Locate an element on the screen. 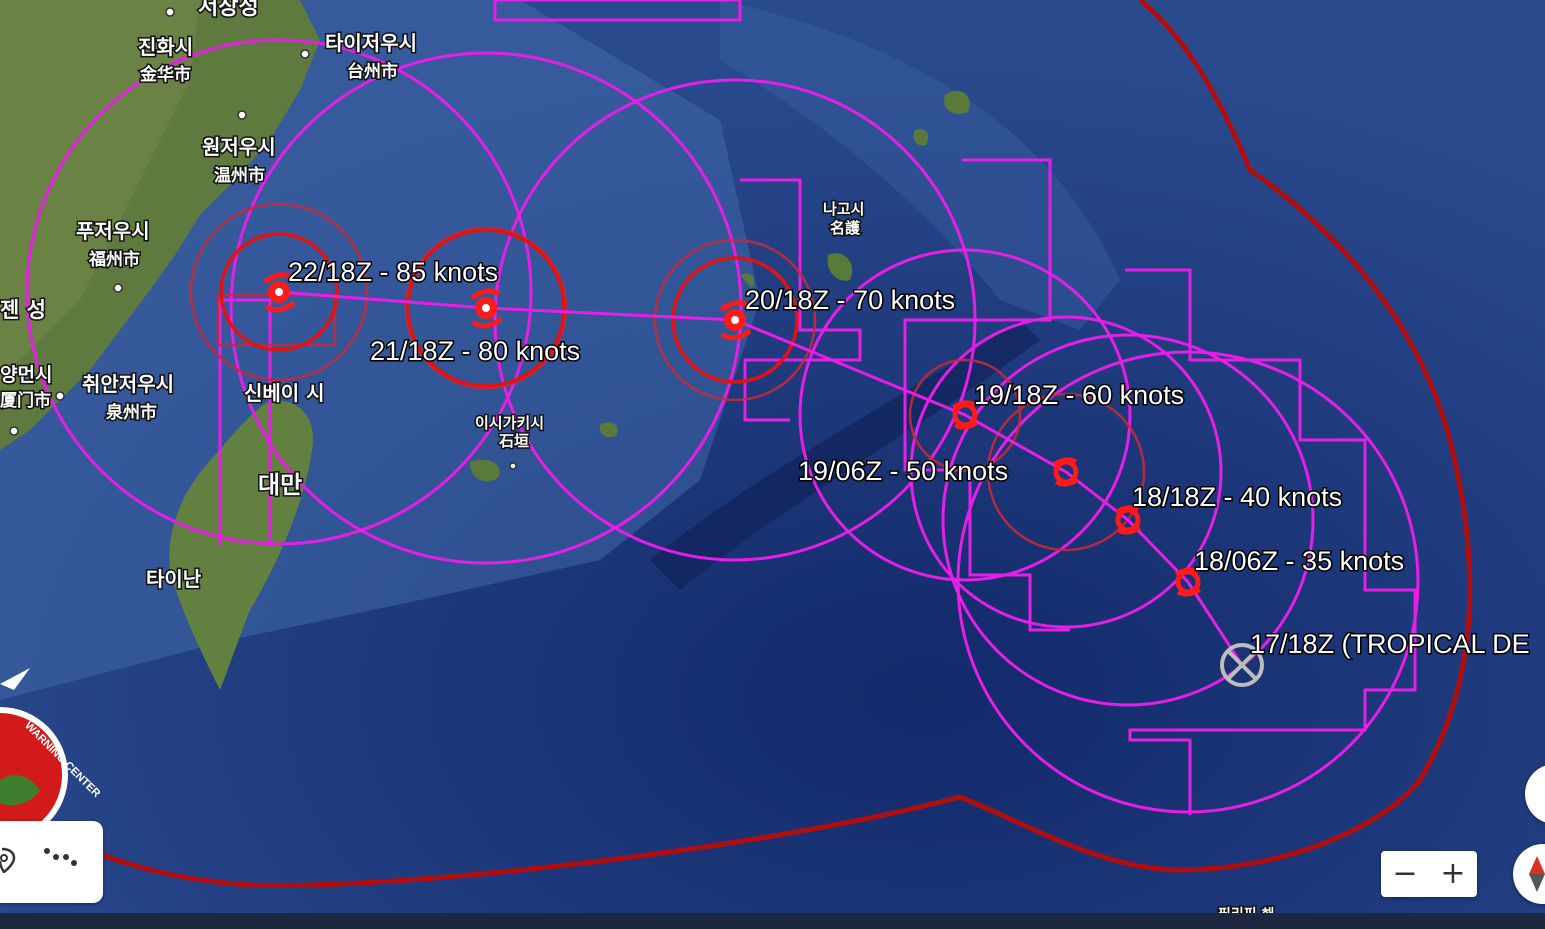 Image resolution: width=1545 pixels, height=929 pixels. route-dots-icon is located at coordinates (61, 857).